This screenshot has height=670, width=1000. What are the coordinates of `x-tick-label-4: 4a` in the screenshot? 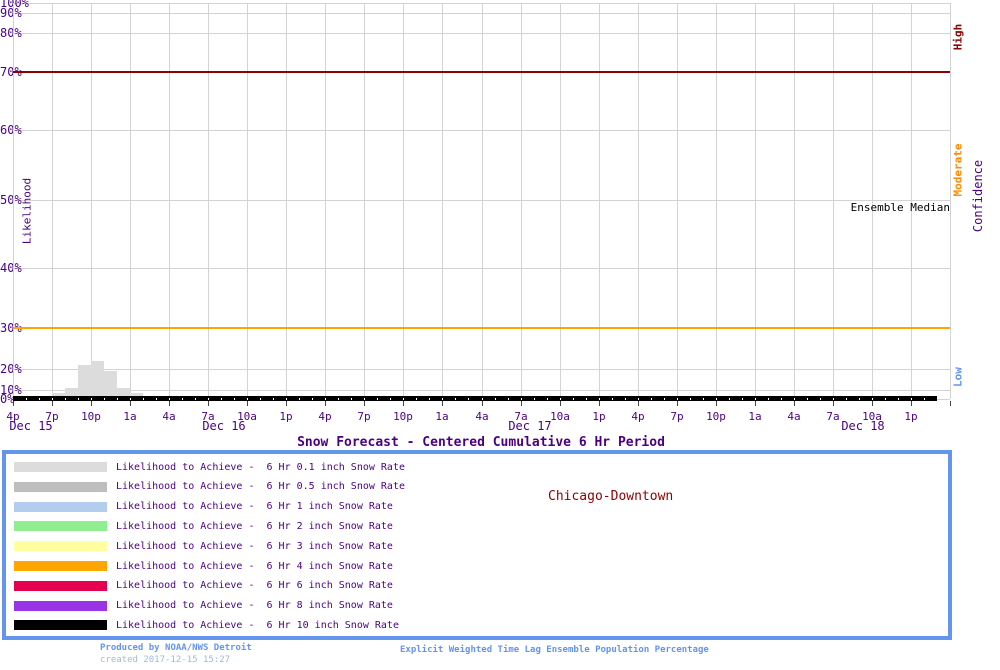 It's located at (169, 416).